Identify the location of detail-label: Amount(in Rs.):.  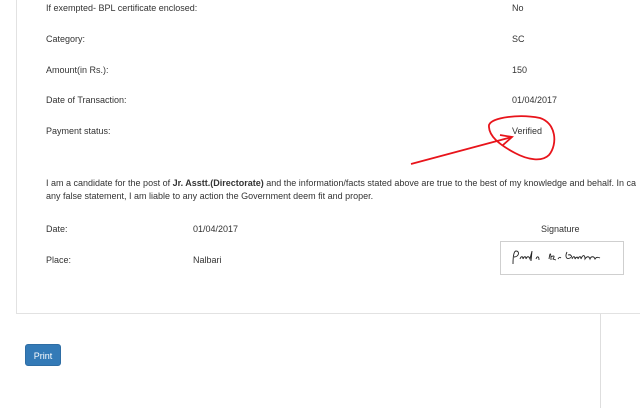
(77, 70).